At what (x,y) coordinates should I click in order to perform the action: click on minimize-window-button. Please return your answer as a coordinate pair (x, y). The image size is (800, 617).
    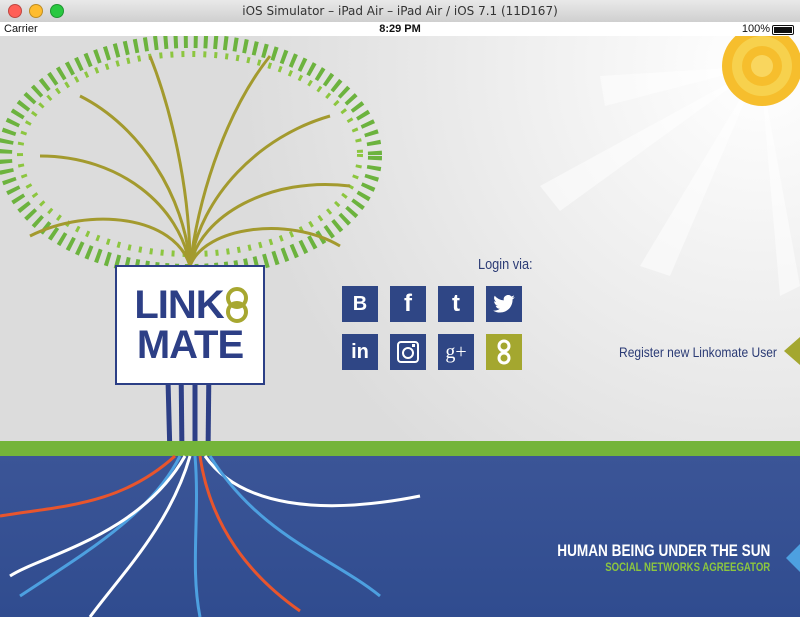
    Looking at the image, I should click on (36, 11).